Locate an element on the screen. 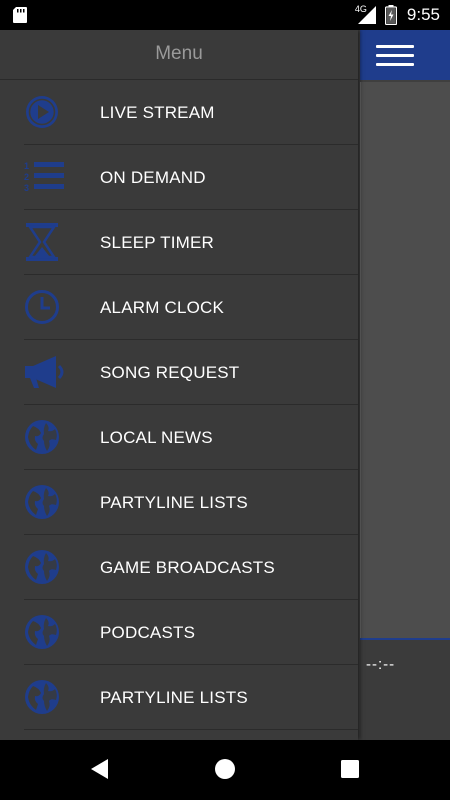 Image resolution: width=450 pixels, height=800 pixels. back-icon is located at coordinates (100, 769).